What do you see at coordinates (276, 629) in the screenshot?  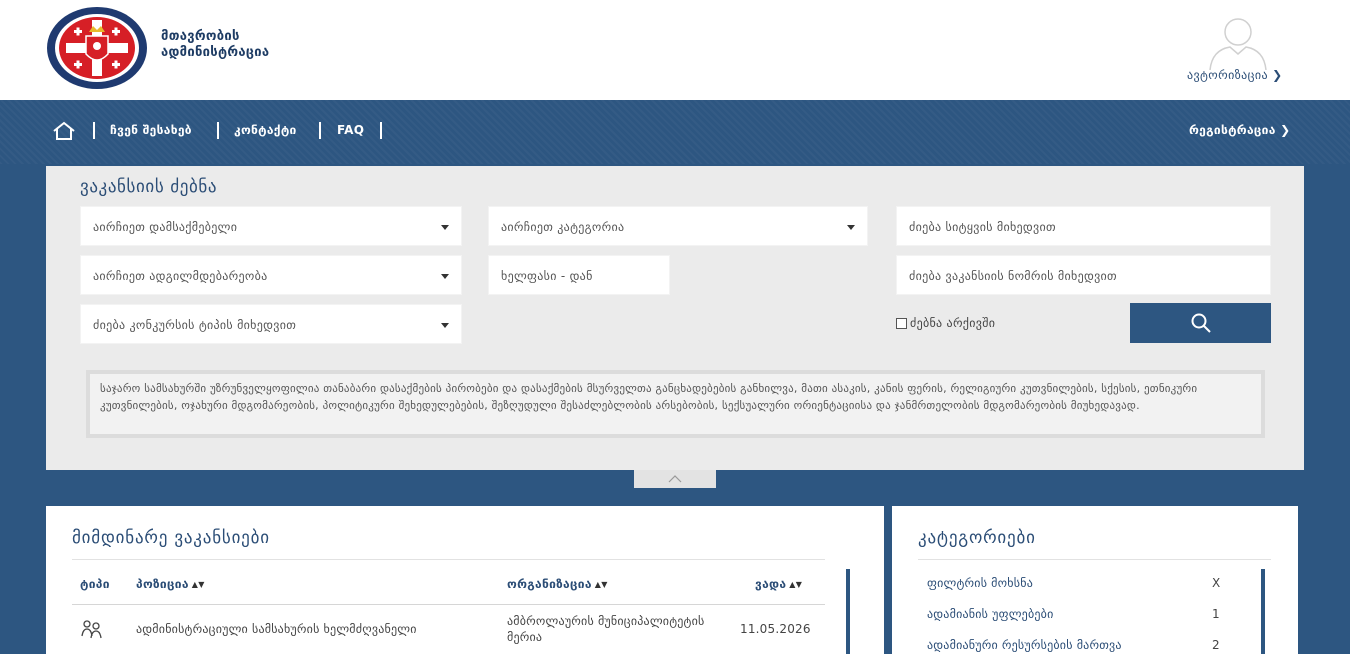 I see `vacancy-position-link: ადმინისტრაციული სამსახურის ხელმძღვანელი` at bounding box center [276, 629].